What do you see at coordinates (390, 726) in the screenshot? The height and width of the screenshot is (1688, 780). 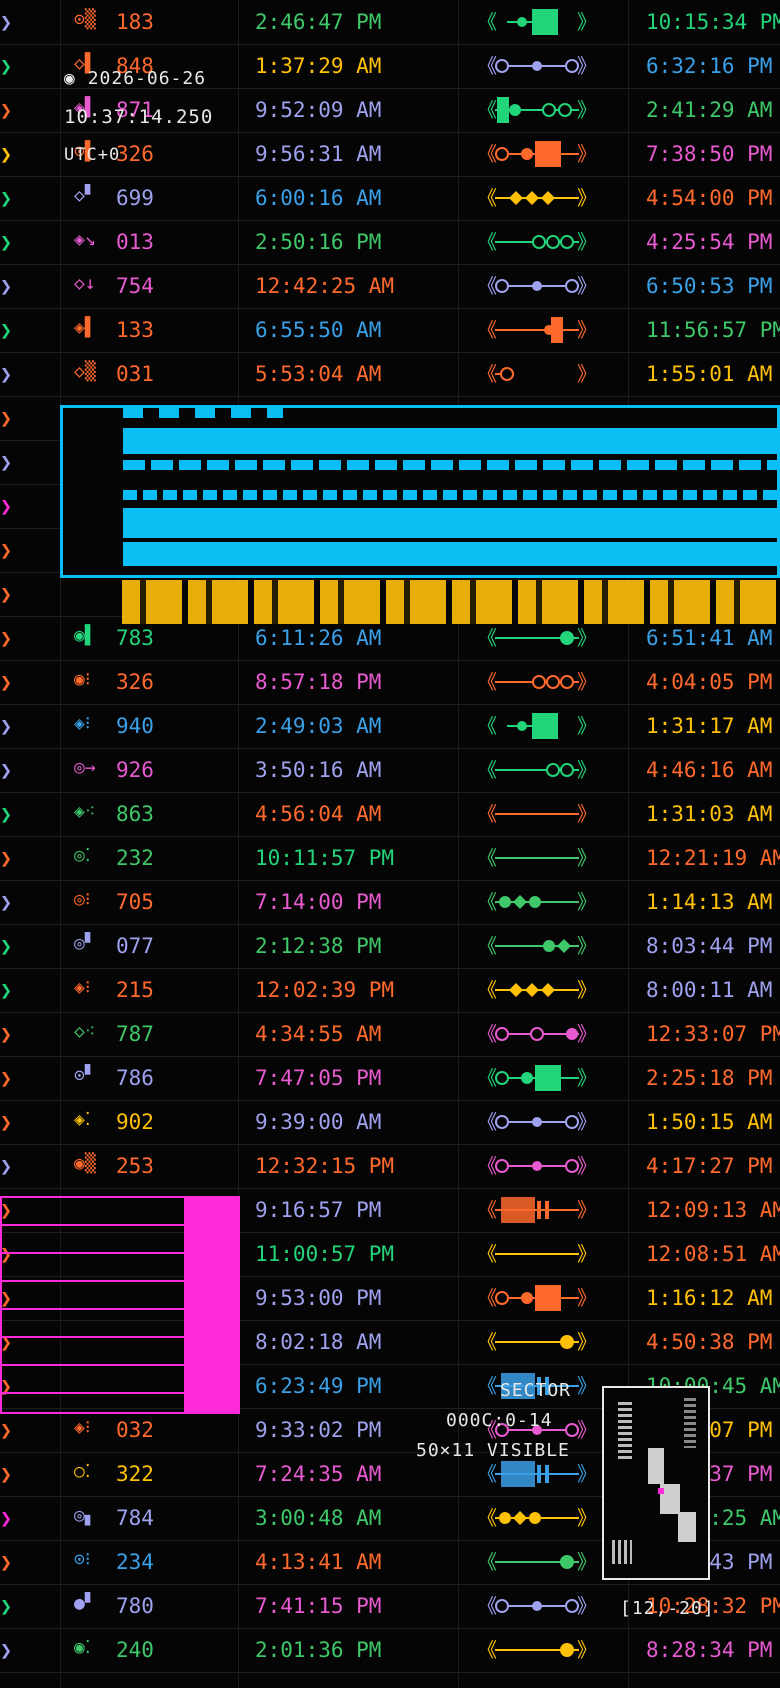 I see `table-row: ❯ ◈⁝ 940 2:49:03 AM 《》 1:31:17 AM` at bounding box center [390, 726].